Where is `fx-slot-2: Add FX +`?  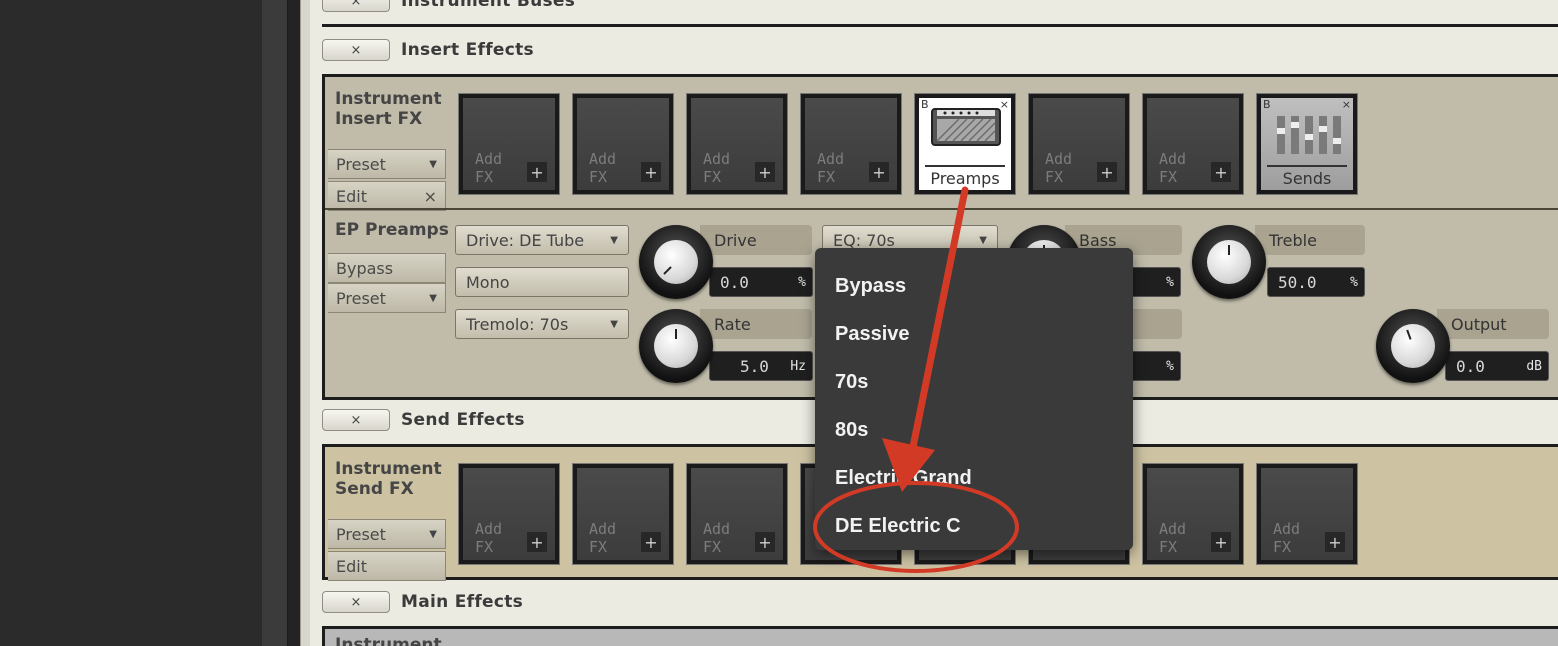
fx-slot-2: Add FX + is located at coordinates (623, 144).